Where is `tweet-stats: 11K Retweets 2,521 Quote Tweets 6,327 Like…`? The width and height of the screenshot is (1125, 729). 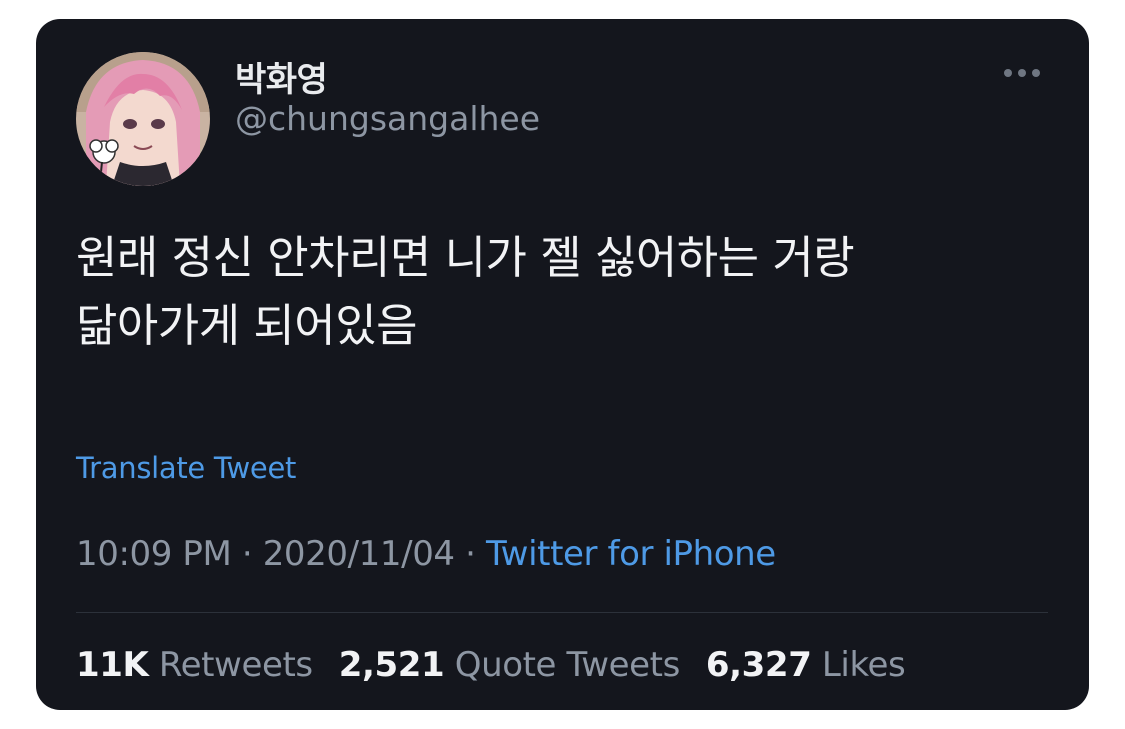
tweet-stats: 11K Retweets 2,521 Quote Tweets 6,327 Like… is located at coordinates (491, 665).